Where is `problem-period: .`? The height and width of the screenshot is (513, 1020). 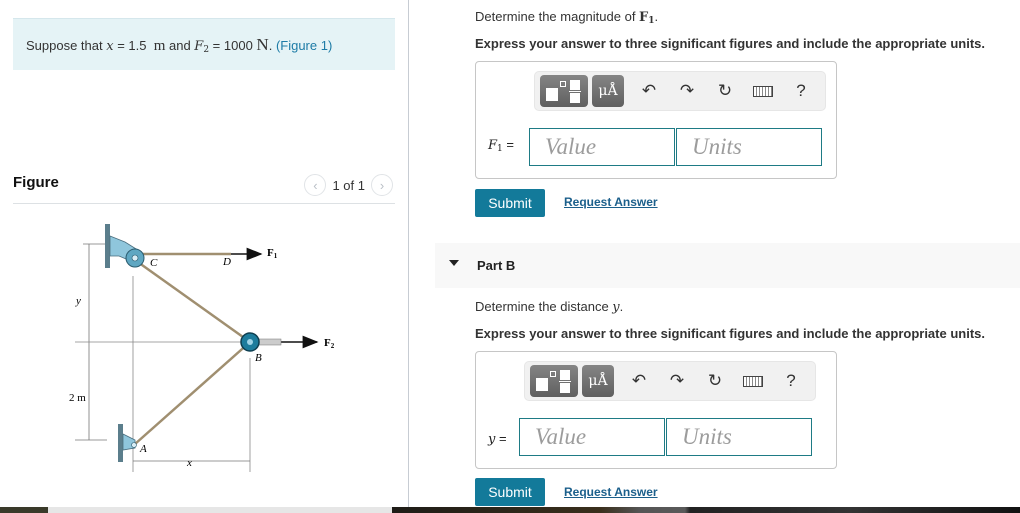 problem-period: . is located at coordinates (272, 45).